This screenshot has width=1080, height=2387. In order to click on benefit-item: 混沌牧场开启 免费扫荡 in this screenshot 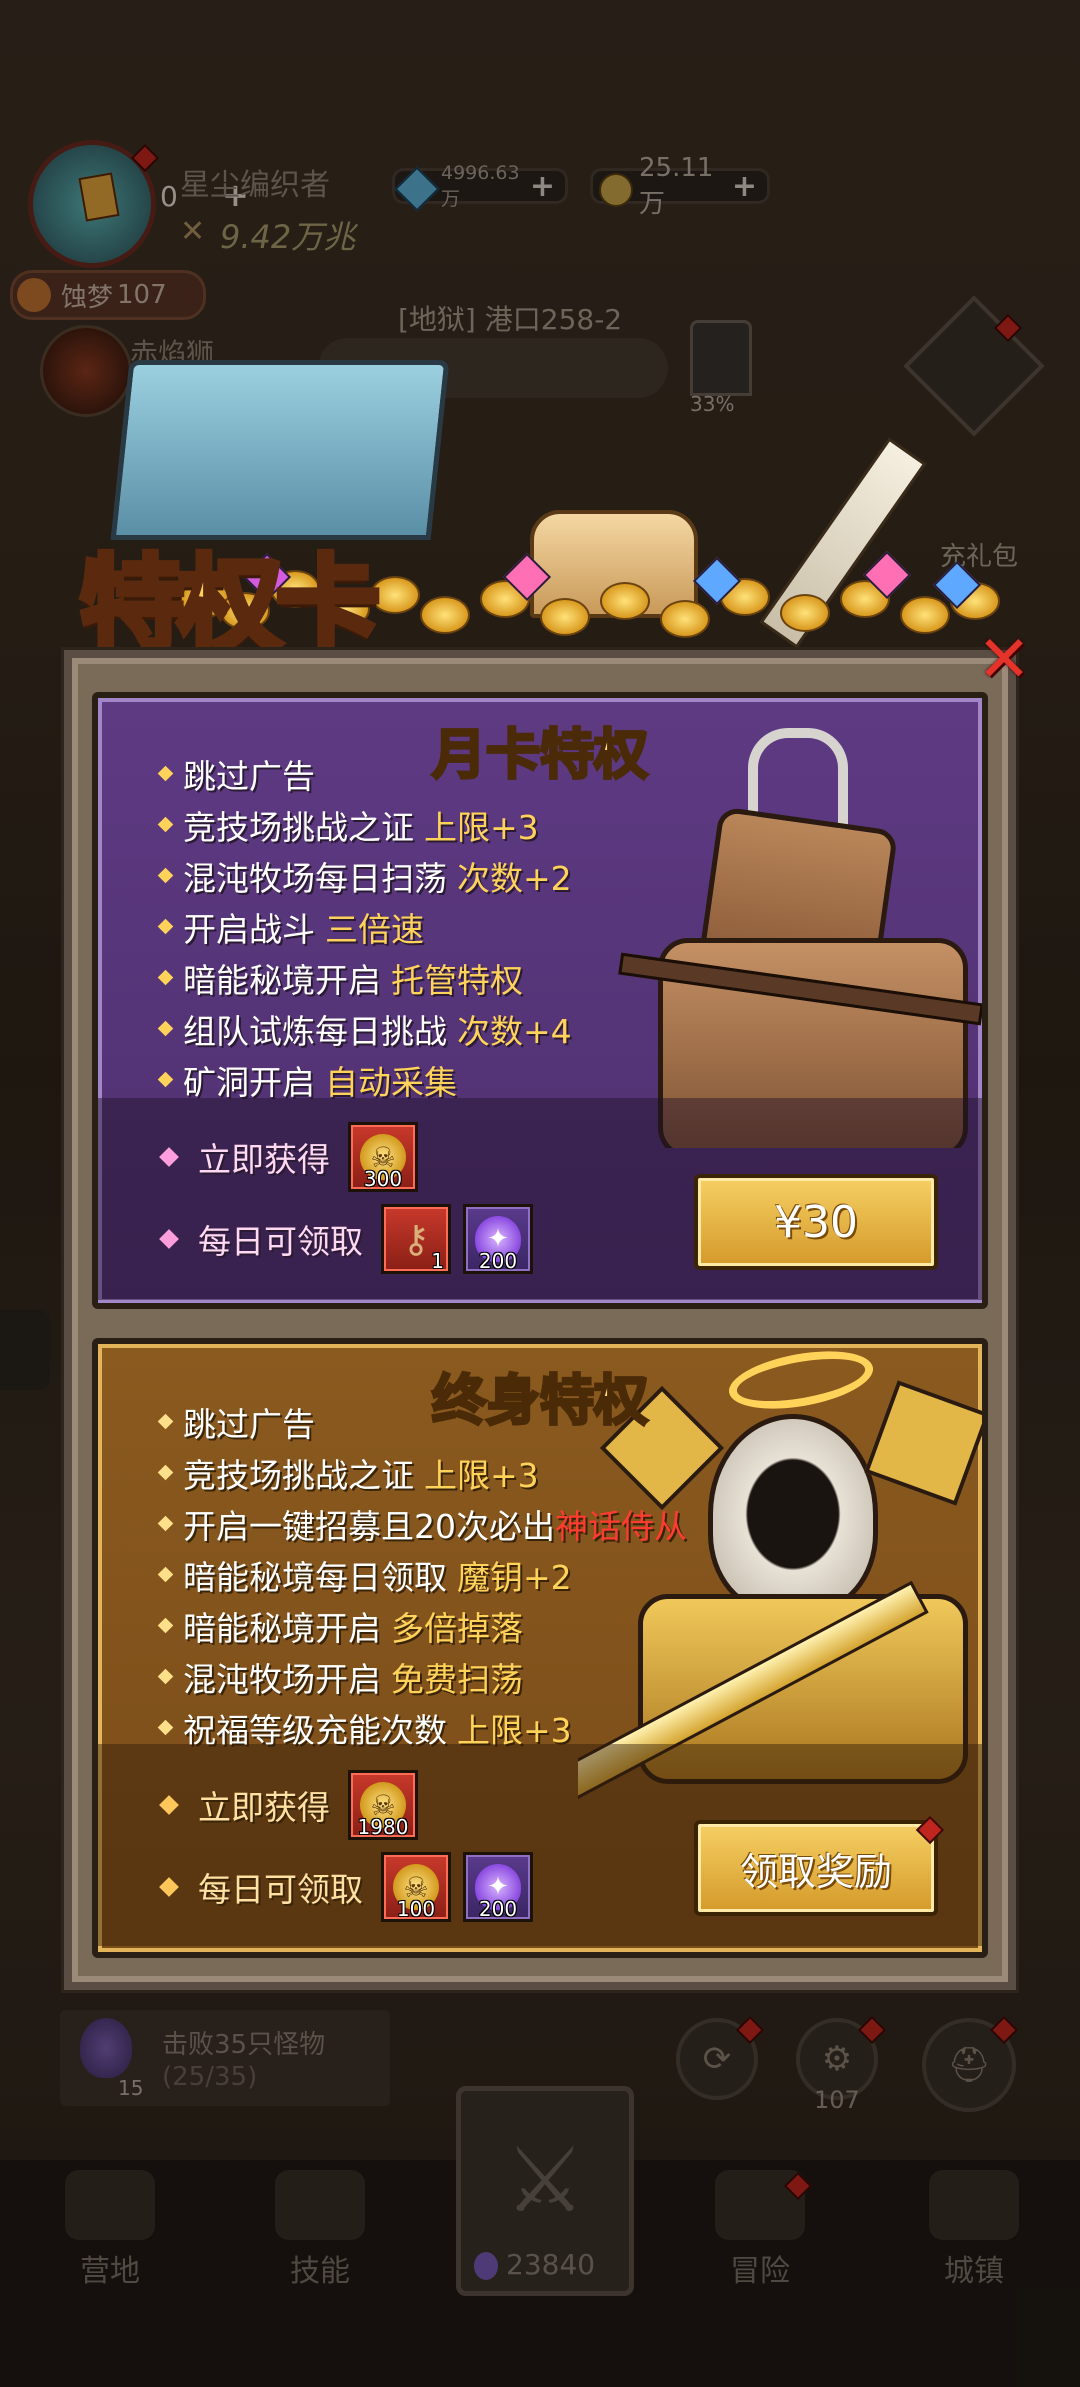, I will do `click(422, 1676)`.